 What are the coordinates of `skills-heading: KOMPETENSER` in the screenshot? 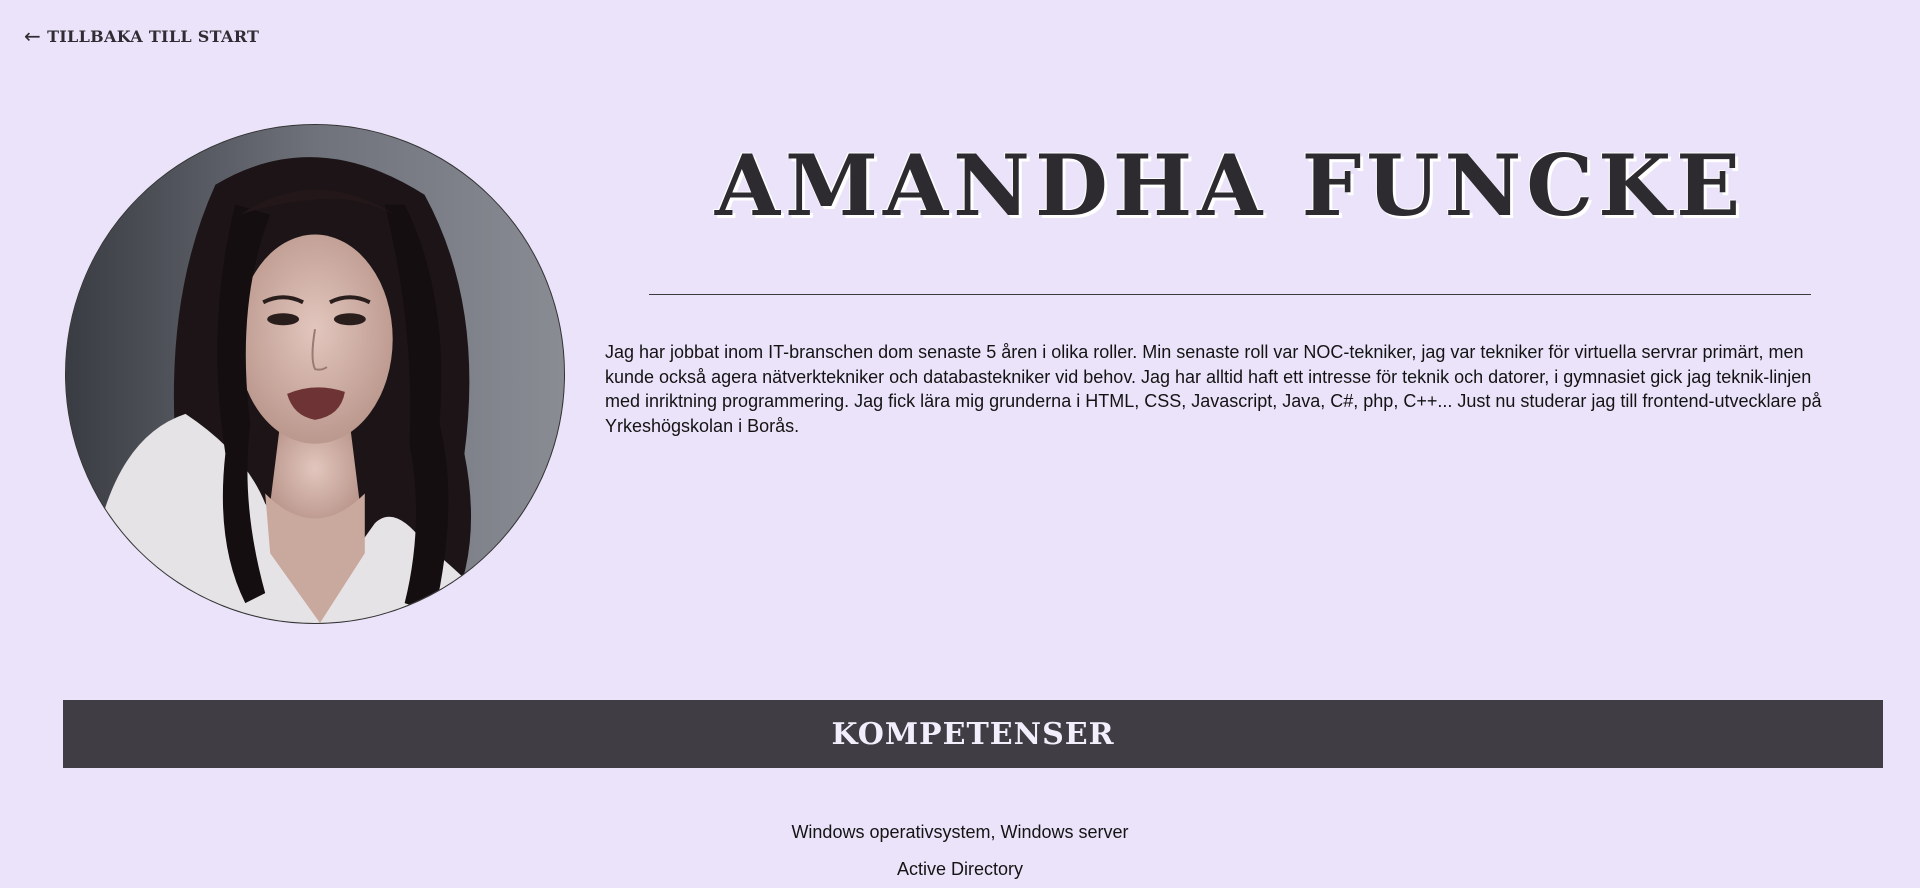 It's located at (973, 734).